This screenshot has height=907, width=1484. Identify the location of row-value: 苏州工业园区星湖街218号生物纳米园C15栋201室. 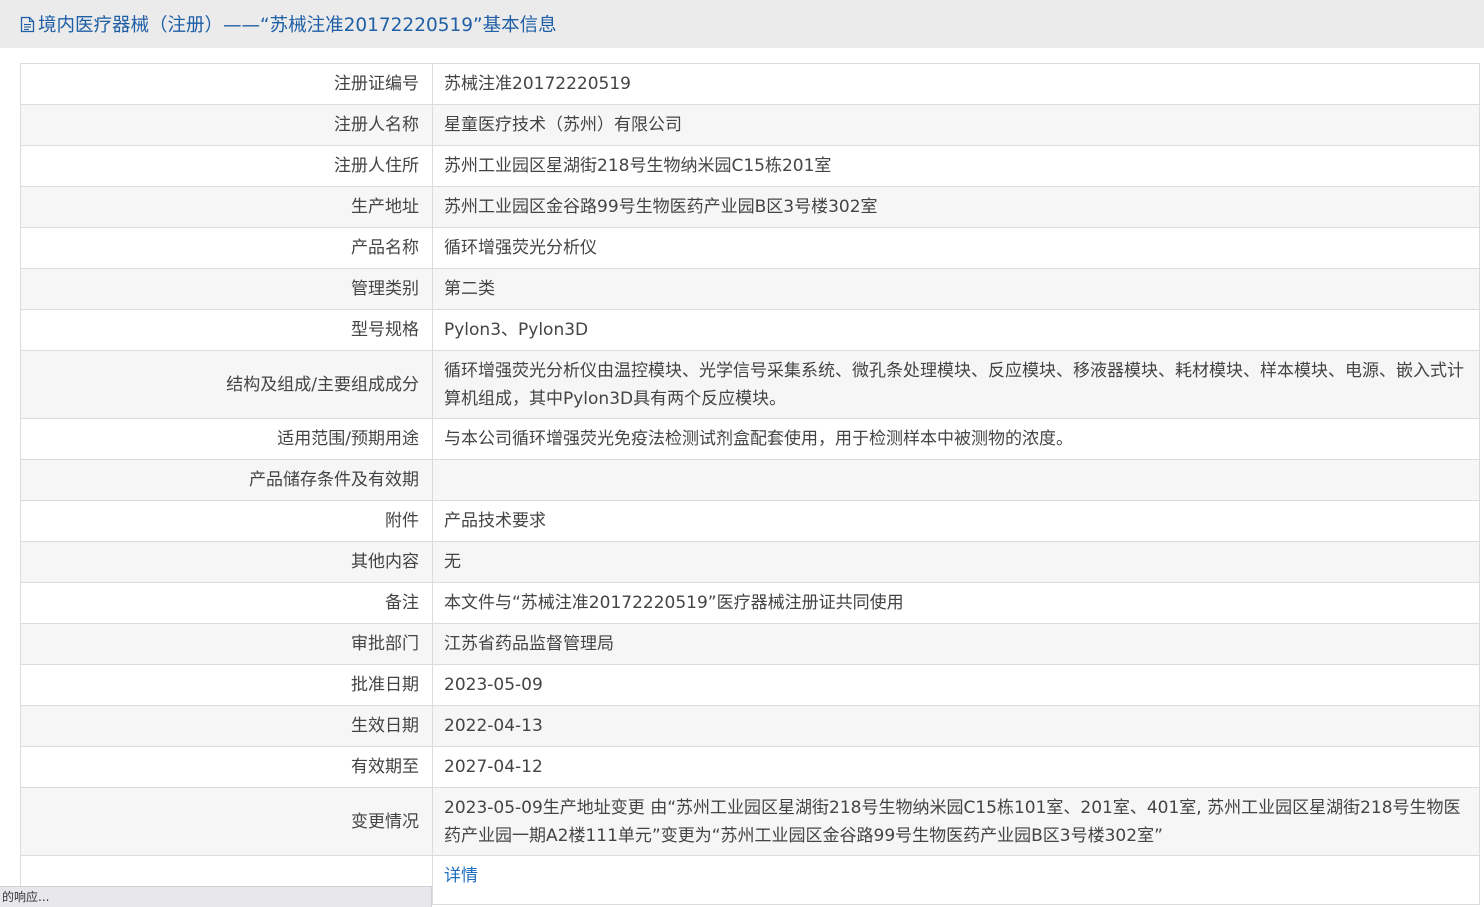
(956, 166).